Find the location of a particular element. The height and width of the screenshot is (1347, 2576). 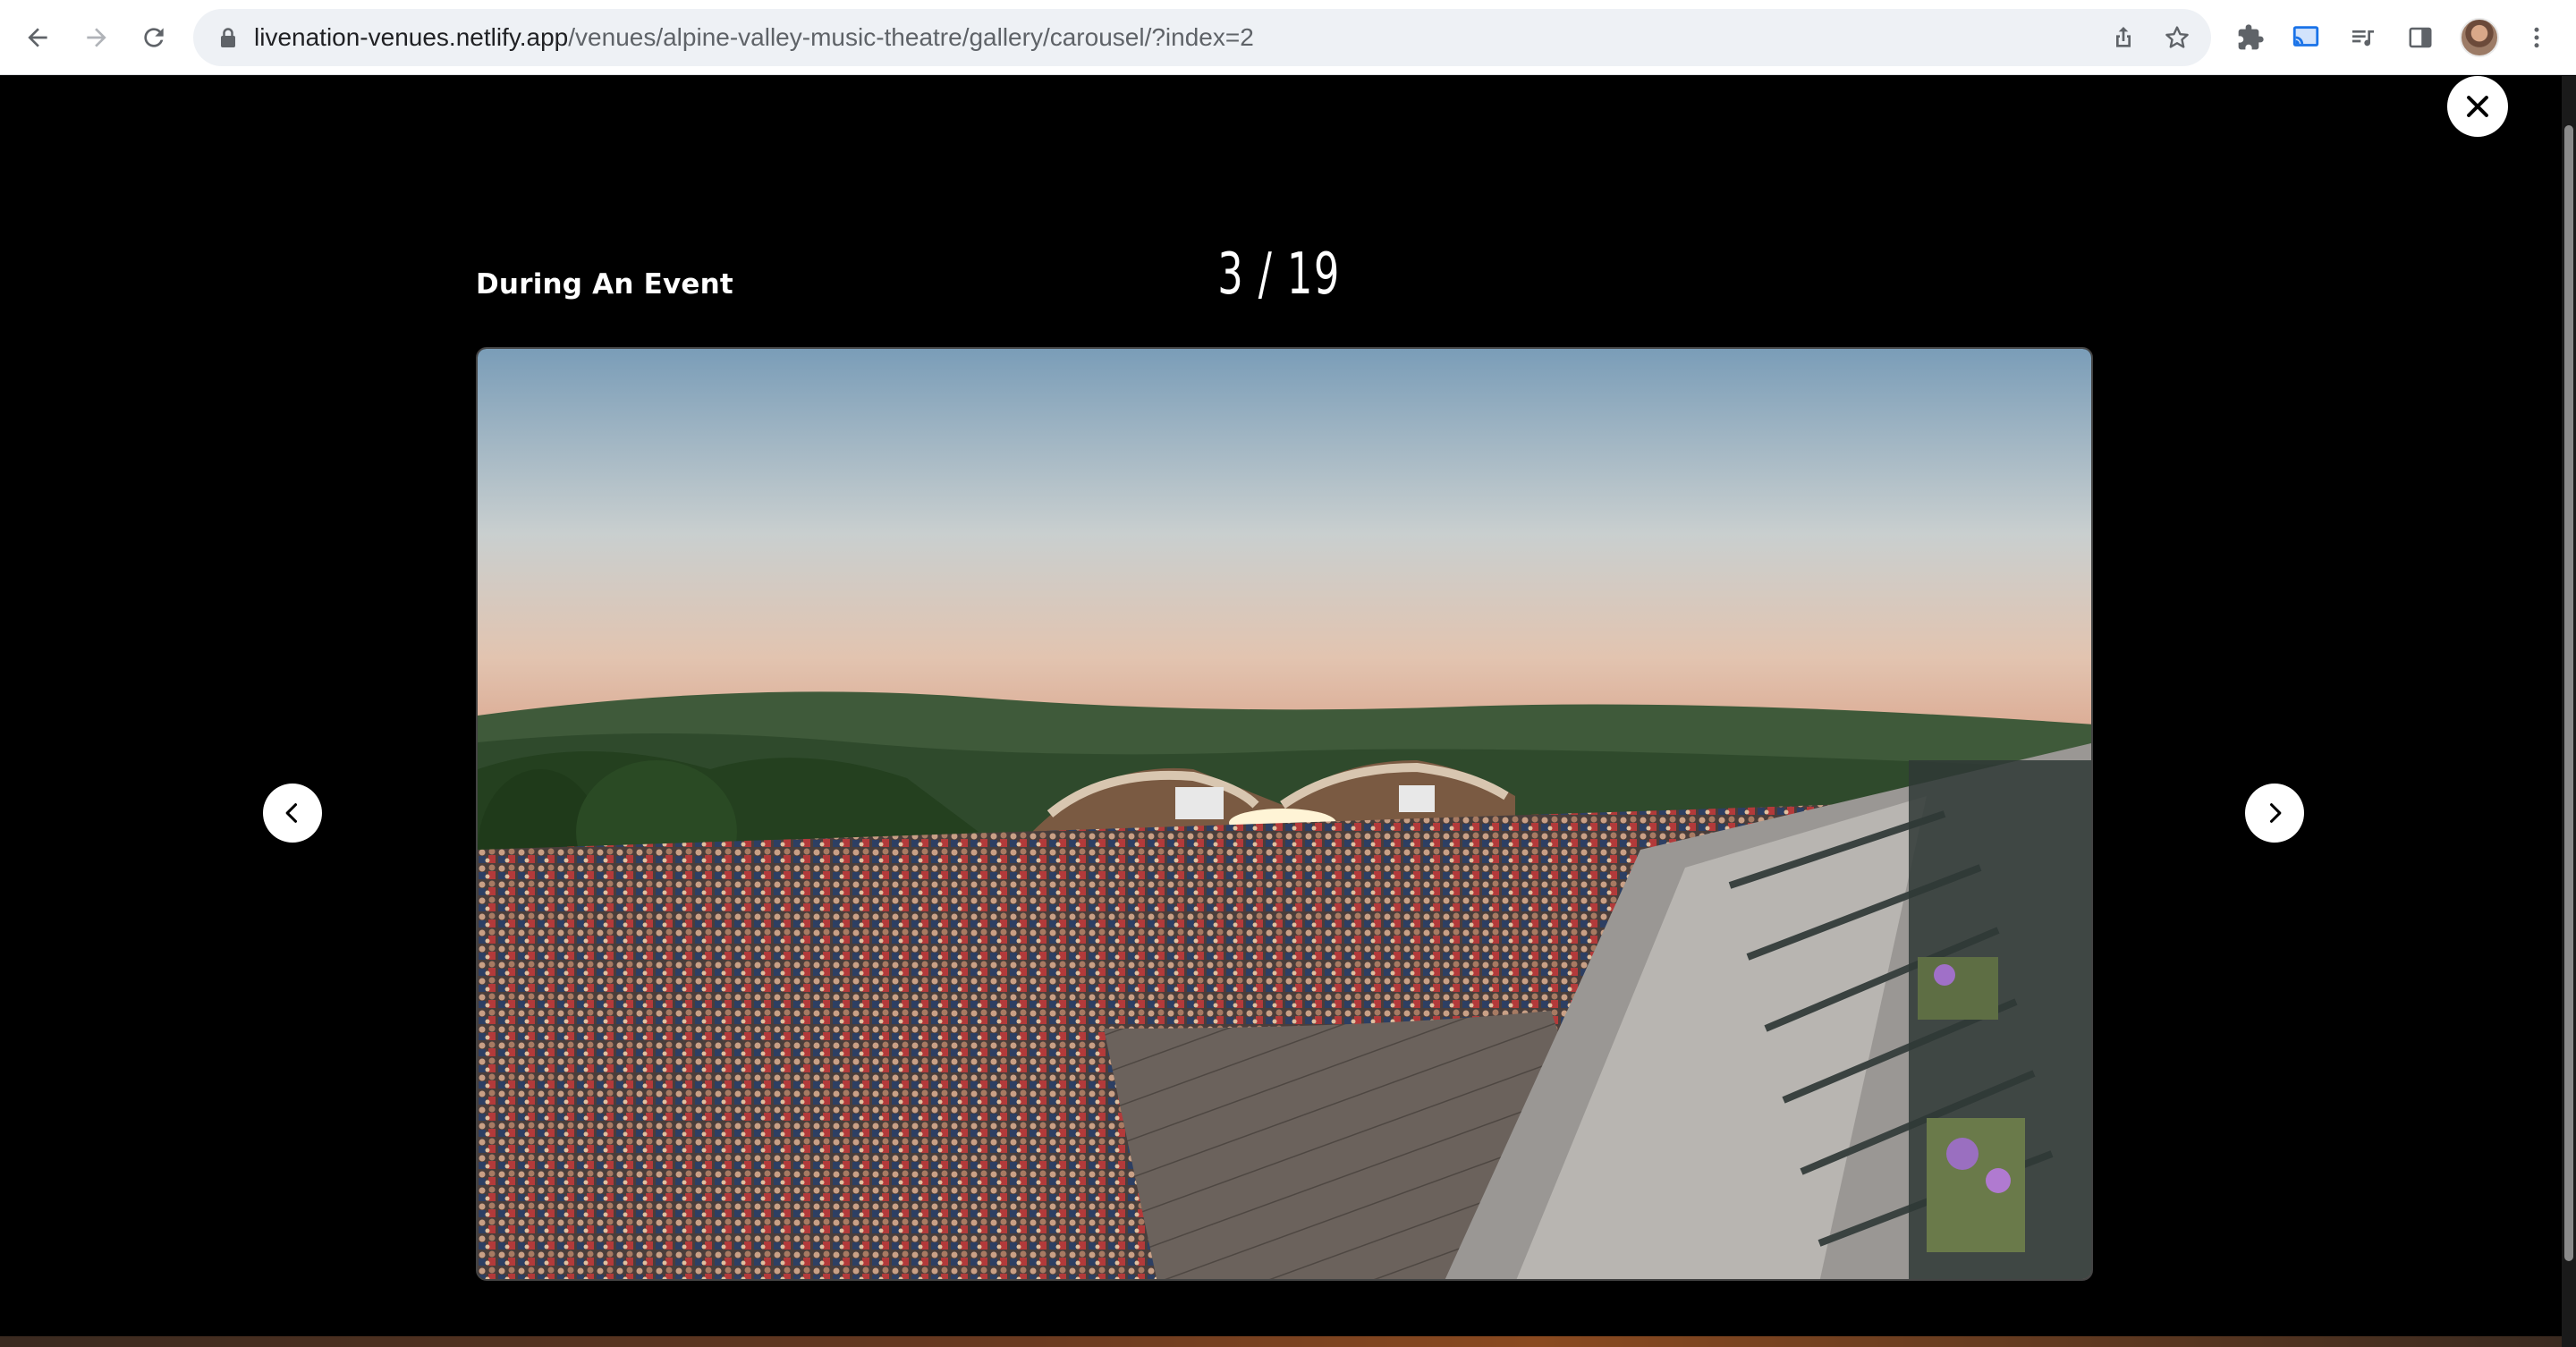

browser-menu-button is located at coordinates (2536, 37).